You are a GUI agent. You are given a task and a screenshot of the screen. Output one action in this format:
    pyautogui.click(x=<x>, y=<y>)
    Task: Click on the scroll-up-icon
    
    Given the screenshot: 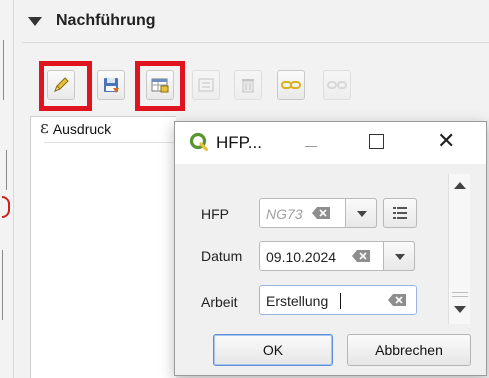 What is the action you would take?
    pyautogui.click(x=460, y=185)
    